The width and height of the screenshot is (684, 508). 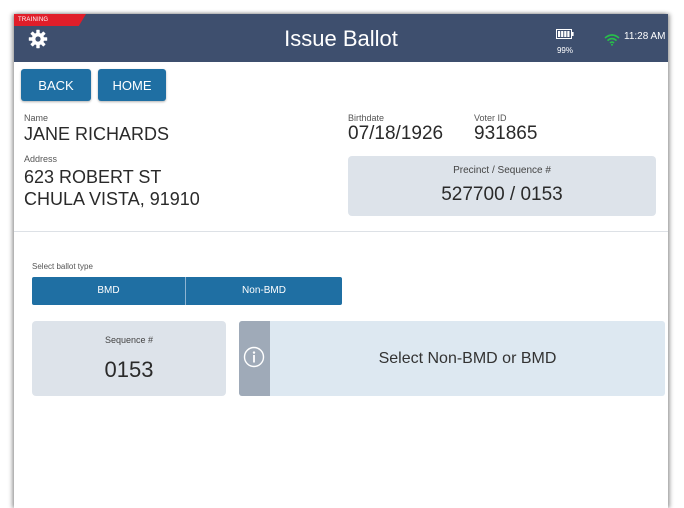 I want to click on info-icon, so click(x=254, y=359).